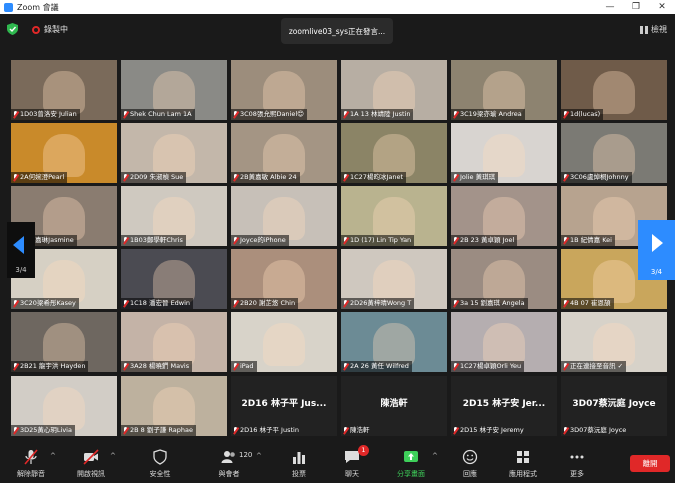  What do you see at coordinates (50, 29) in the screenshot?
I see `recording-indicator: 錄製中` at bounding box center [50, 29].